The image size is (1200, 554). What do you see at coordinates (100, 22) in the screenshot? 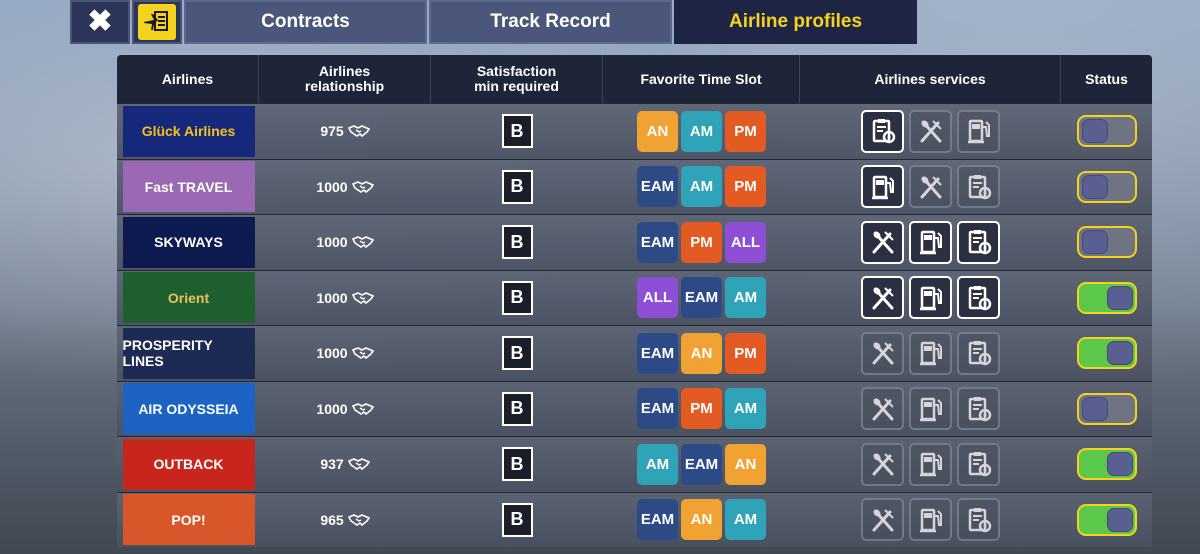
I see `close-button: ✖` at bounding box center [100, 22].